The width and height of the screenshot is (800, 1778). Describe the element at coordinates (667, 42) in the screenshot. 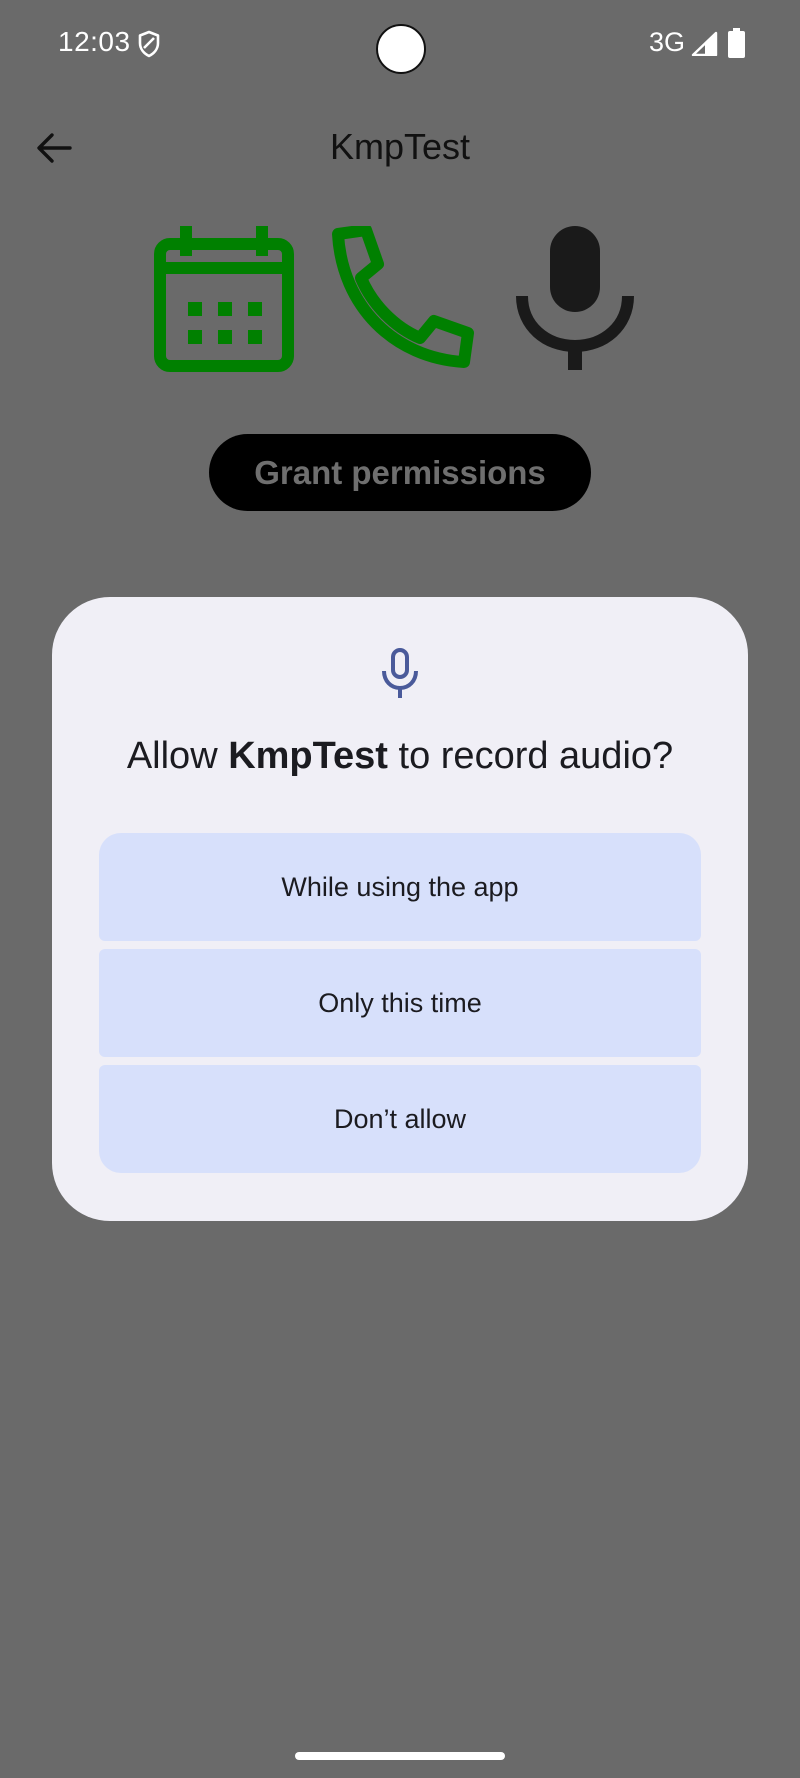

I see `network-type: 3G` at that location.